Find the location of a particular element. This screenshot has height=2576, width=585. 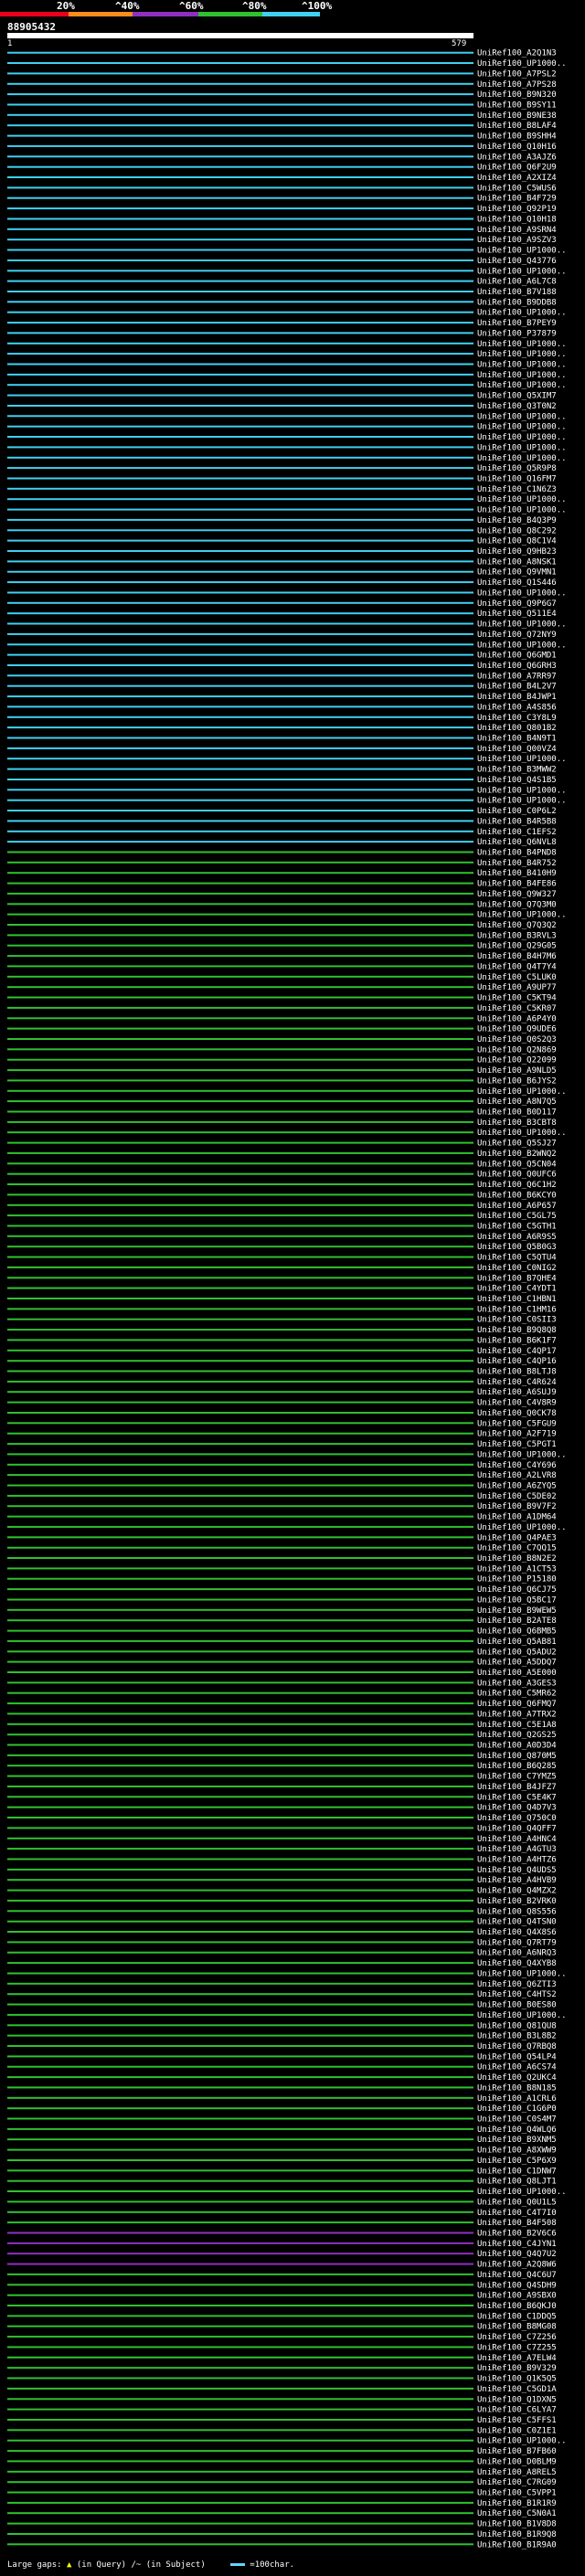

hit-name: UniRef100_Q9W327 is located at coordinates (517, 894).